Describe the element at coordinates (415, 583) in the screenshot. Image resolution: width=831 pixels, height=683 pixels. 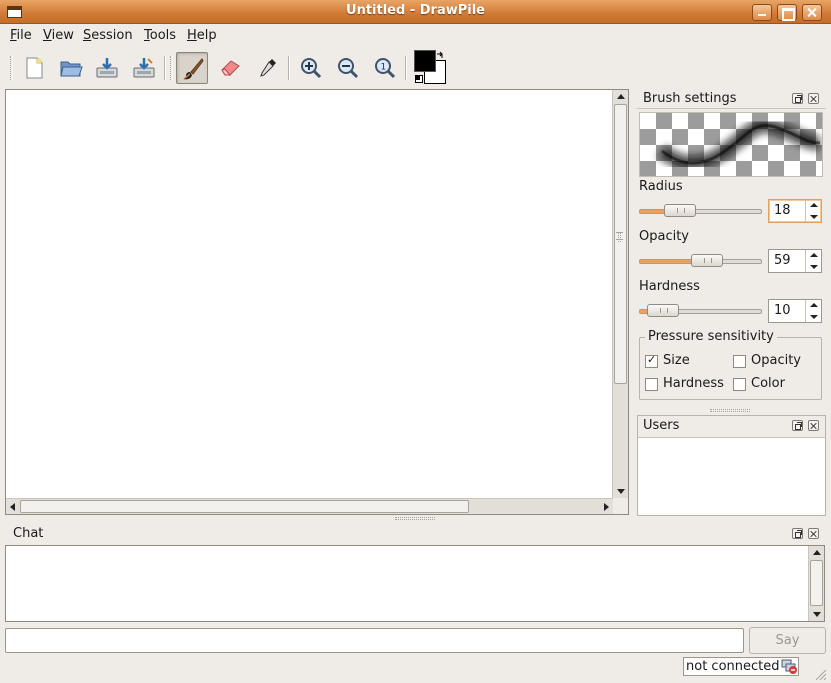
I see `chat-log` at that location.